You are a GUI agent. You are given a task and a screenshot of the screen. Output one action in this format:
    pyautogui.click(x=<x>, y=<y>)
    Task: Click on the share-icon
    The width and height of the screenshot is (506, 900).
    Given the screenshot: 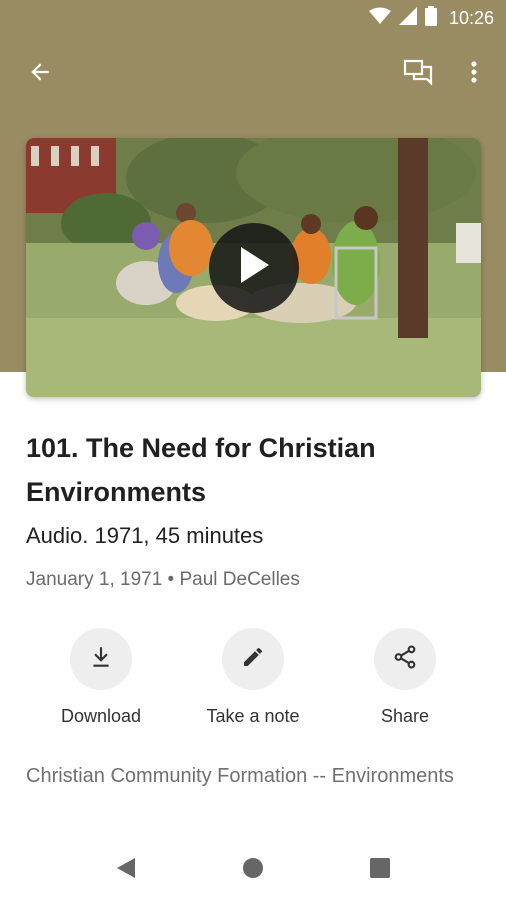 What is the action you would take?
    pyautogui.click(x=405, y=659)
    